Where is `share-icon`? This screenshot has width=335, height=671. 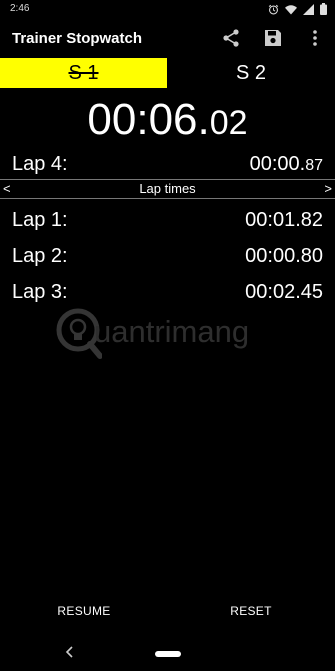 share-icon is located at coordinates (231, 38).